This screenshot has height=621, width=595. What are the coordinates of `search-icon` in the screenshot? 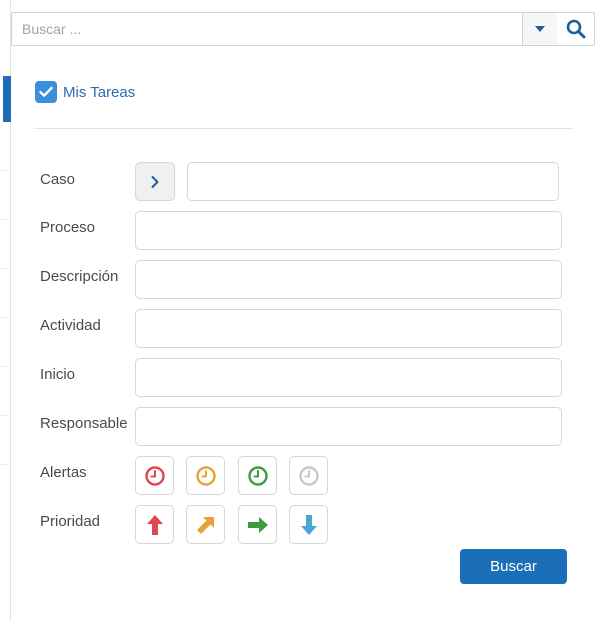 It's located at (575, 29).